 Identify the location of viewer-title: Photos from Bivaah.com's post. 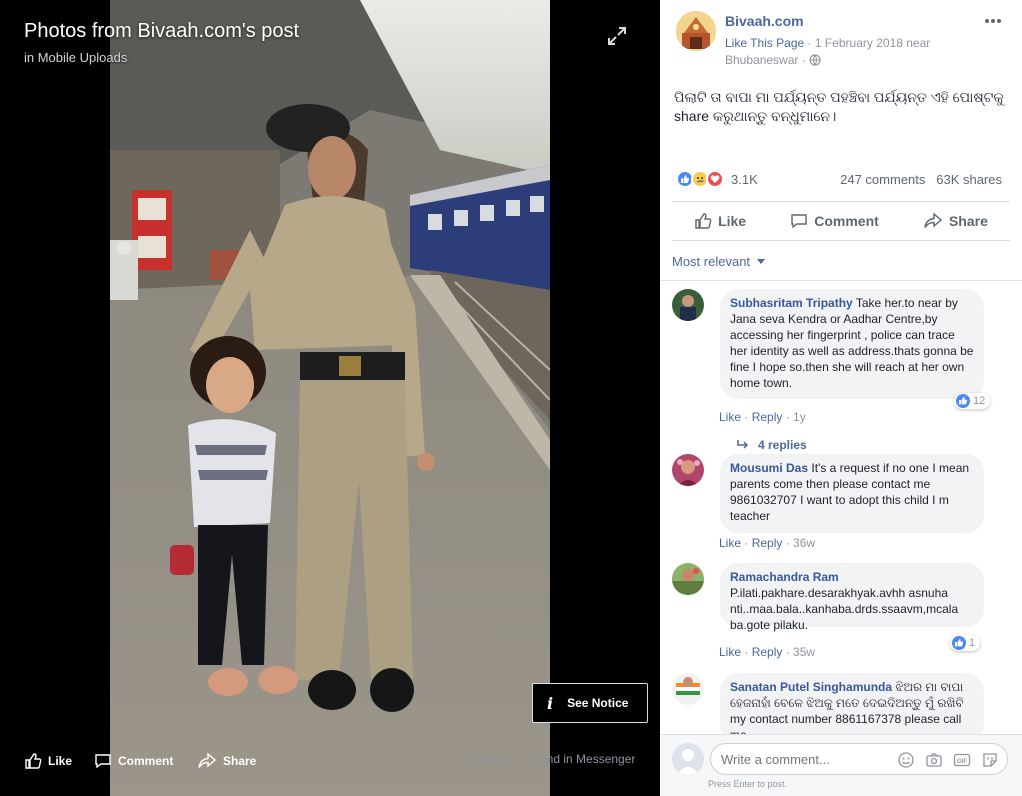
(162, 31).